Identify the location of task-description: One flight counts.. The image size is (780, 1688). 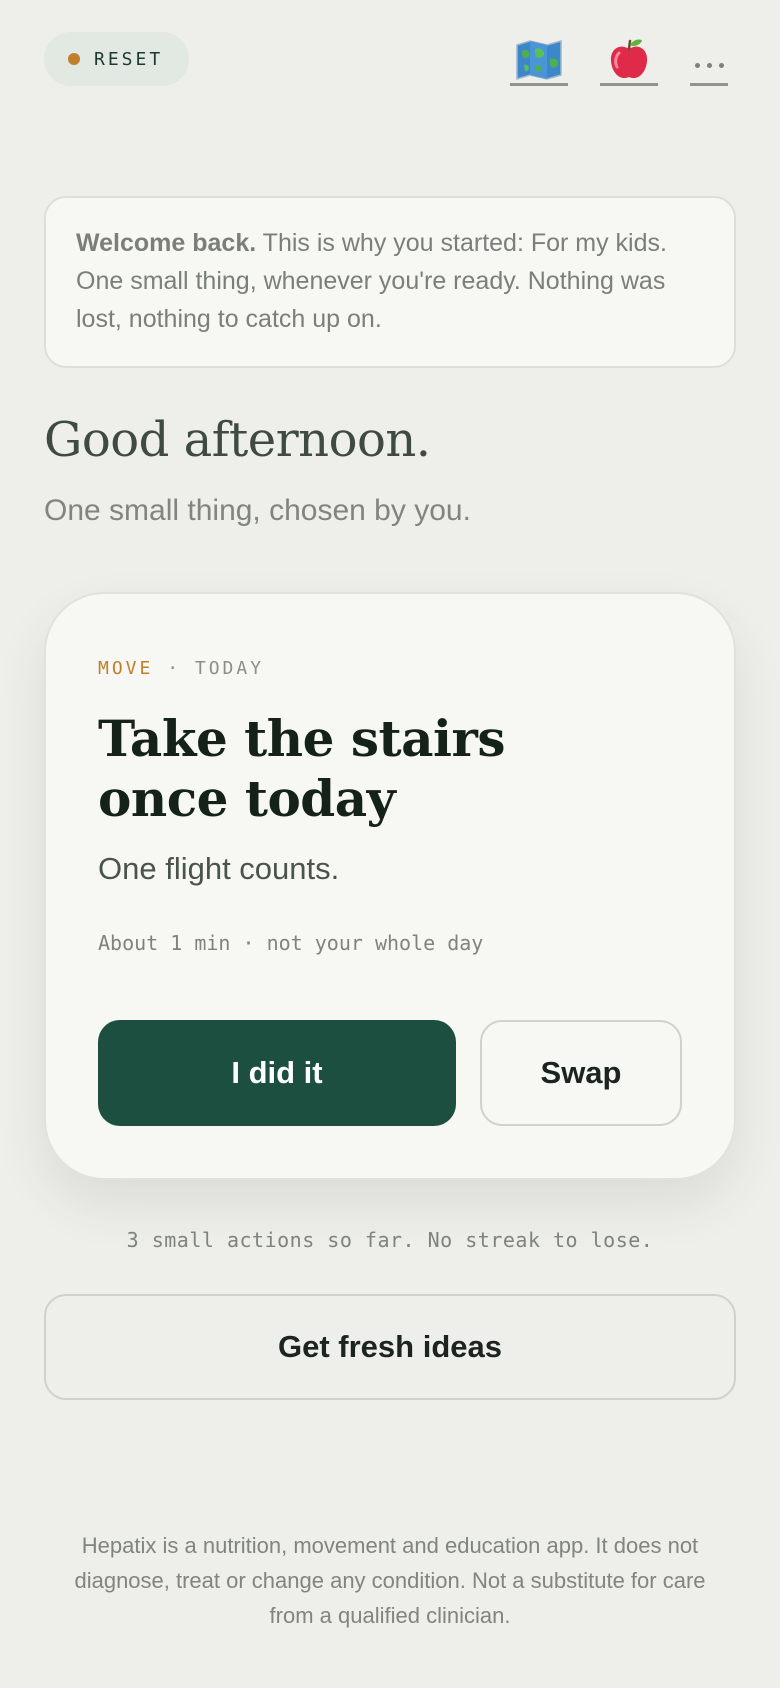
(219, 868).